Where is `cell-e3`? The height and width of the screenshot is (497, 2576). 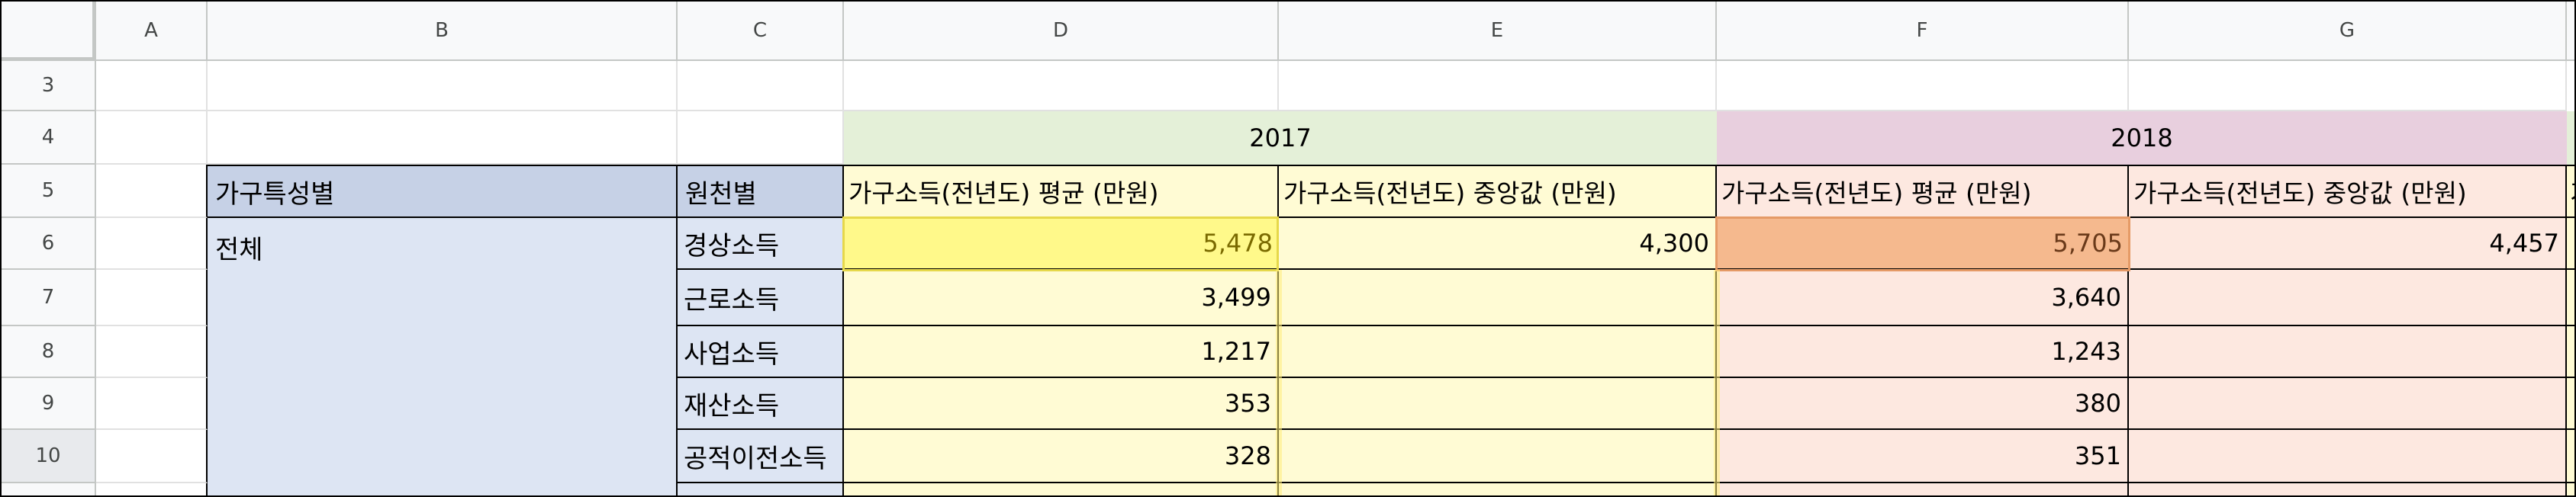 cell-e3 is located at coordinates (1498, 86).